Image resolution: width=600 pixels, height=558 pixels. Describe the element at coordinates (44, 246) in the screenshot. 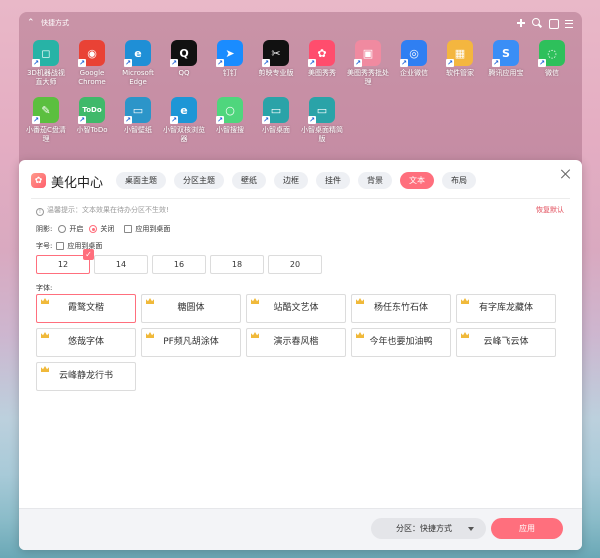

I see `font-size-label: 字号:` at that location.